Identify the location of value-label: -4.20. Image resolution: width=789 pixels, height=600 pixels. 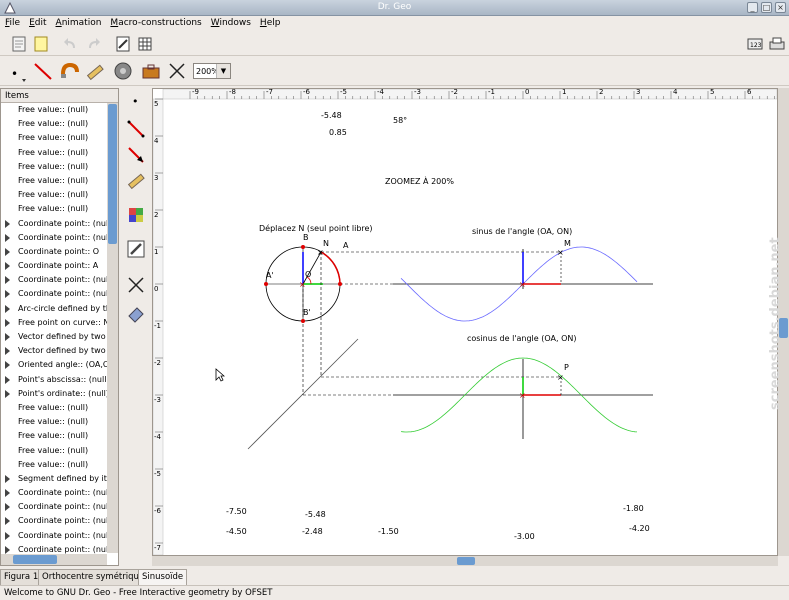
(639, 528).